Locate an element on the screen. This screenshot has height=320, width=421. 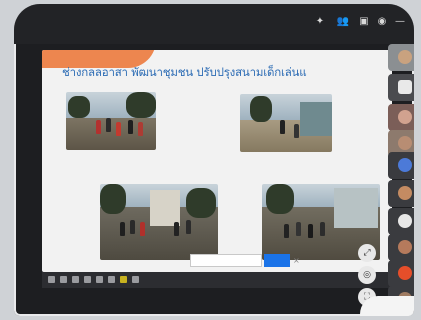
slide-controls: × is located at coordinates (217, 271).